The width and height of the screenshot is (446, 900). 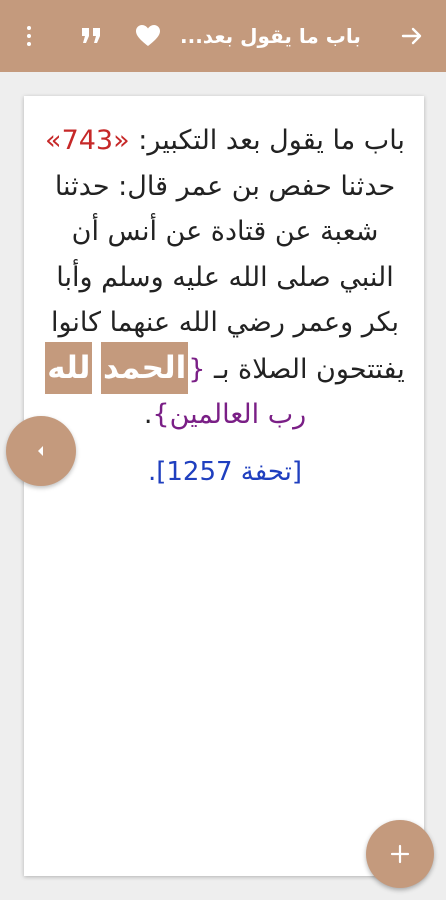 I want to click on reference-line: [تحفة 1257]., so click(x=225, y=473).